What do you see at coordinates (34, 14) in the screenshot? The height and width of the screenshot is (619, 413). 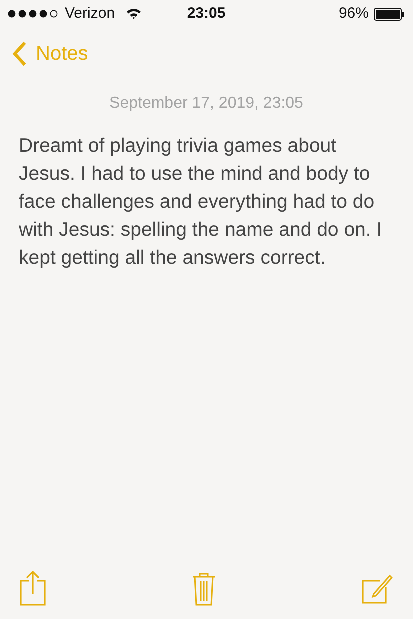 I see `signal-icon` at bounding box center [34, 14].